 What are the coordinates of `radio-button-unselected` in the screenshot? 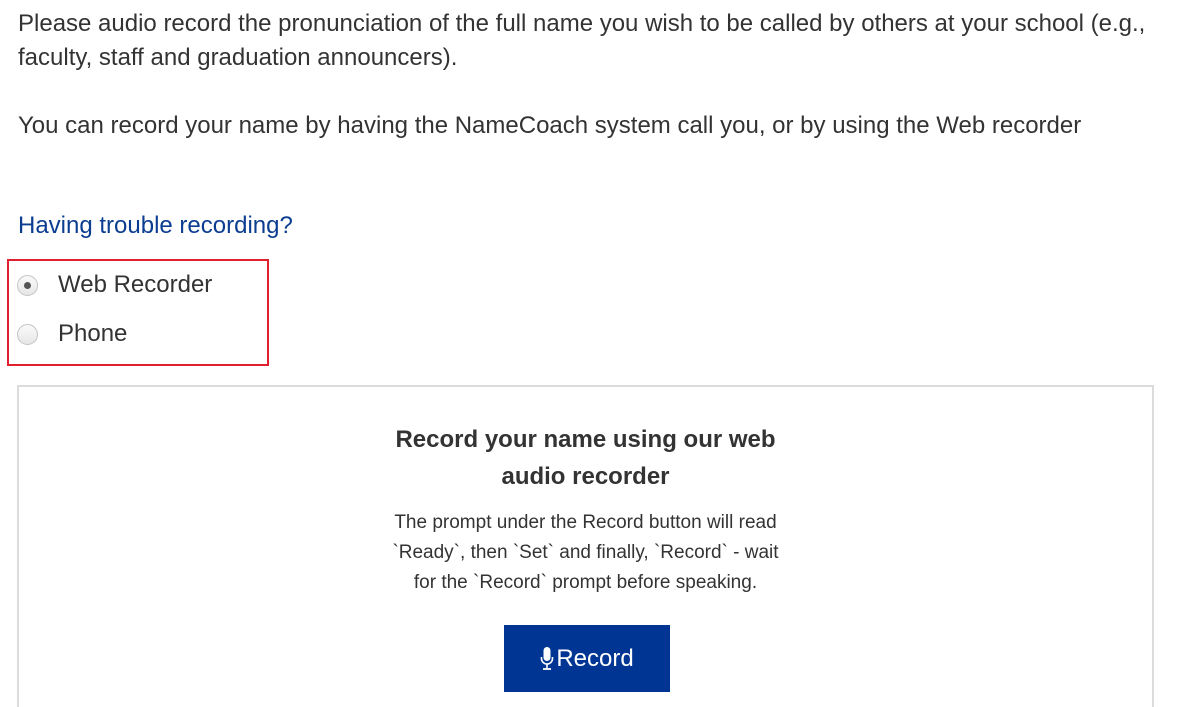 It's located at (27, 334).